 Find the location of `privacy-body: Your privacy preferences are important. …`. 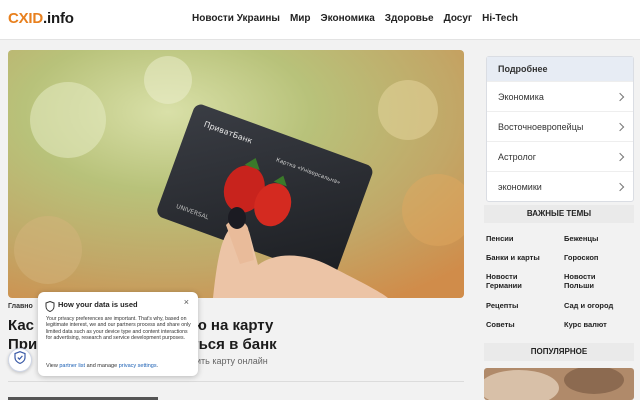

privacy-body: Your privacy preferences are important. … is located at coordinates (118, 329).